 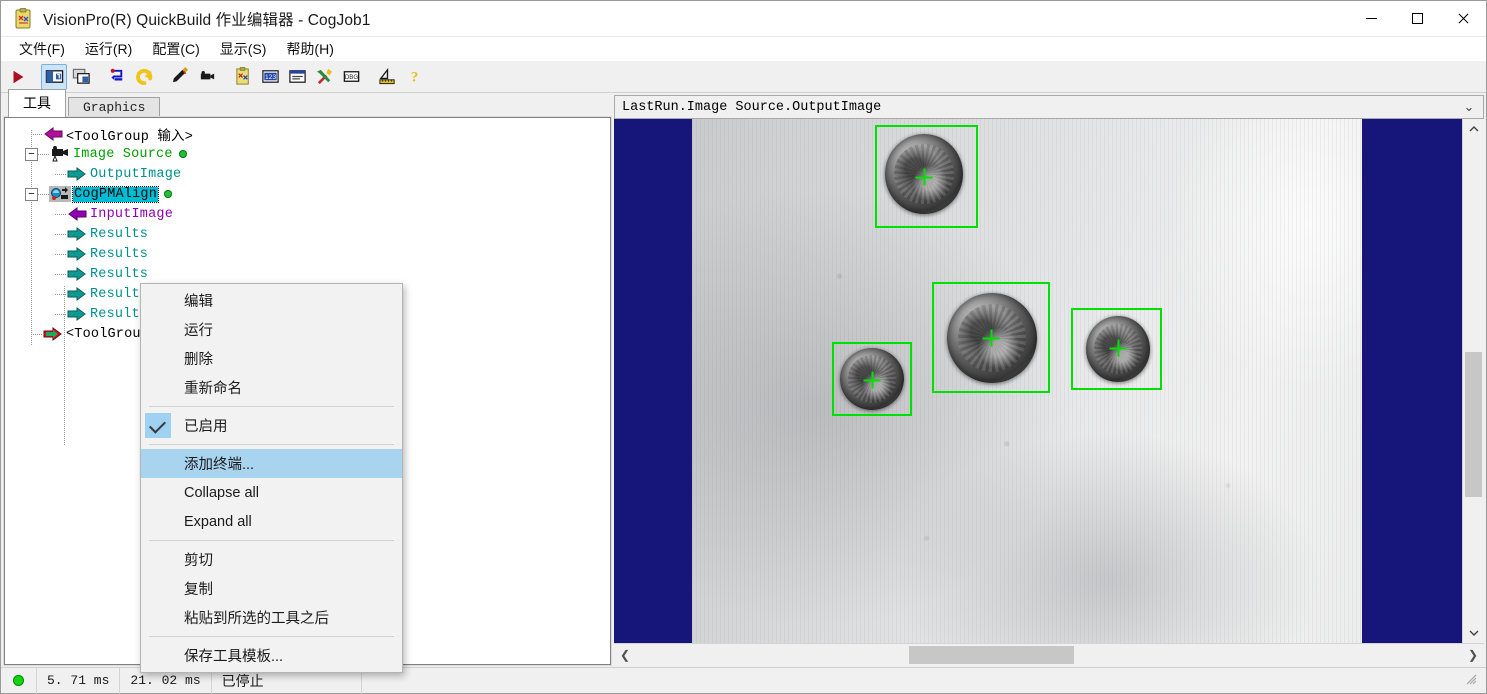 I want to click on ctx-expand-all: Expand all, so click(x=271, y=521).